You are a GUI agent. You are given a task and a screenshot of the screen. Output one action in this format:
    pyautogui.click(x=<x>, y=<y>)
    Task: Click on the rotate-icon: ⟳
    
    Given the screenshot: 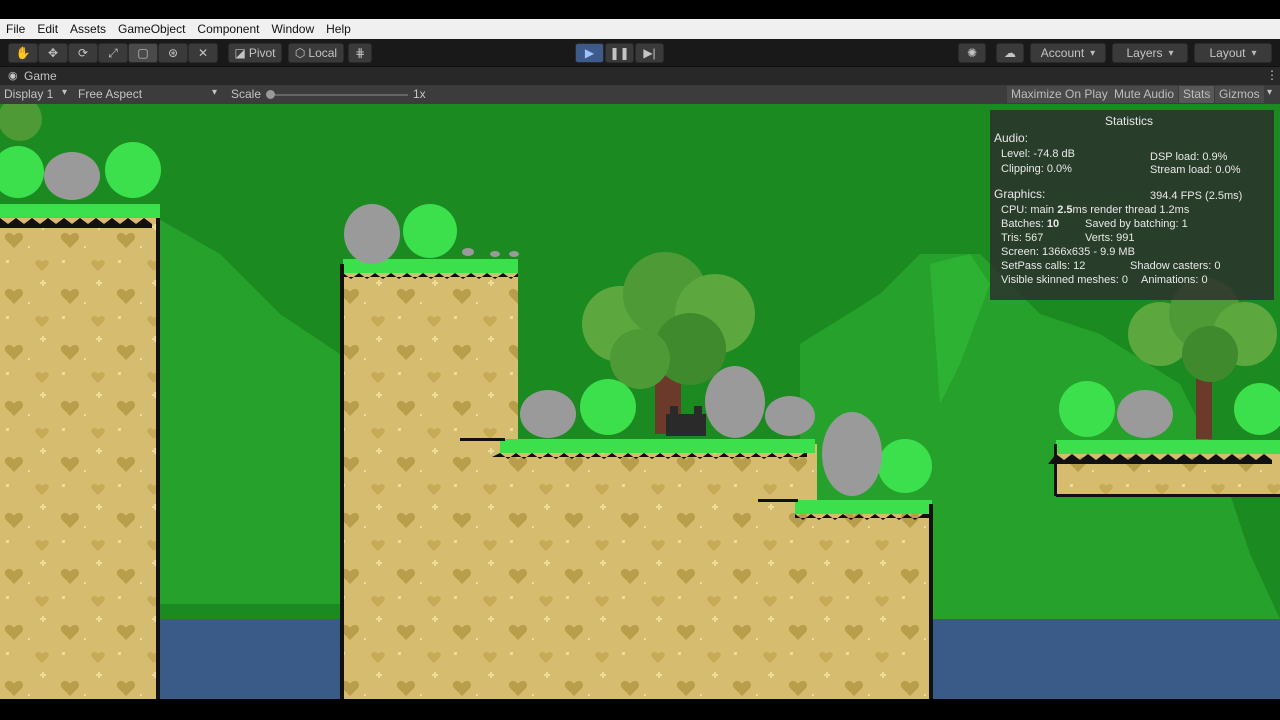 What is the action you would take?
    pyautogui.click(x=83, y=53)
    